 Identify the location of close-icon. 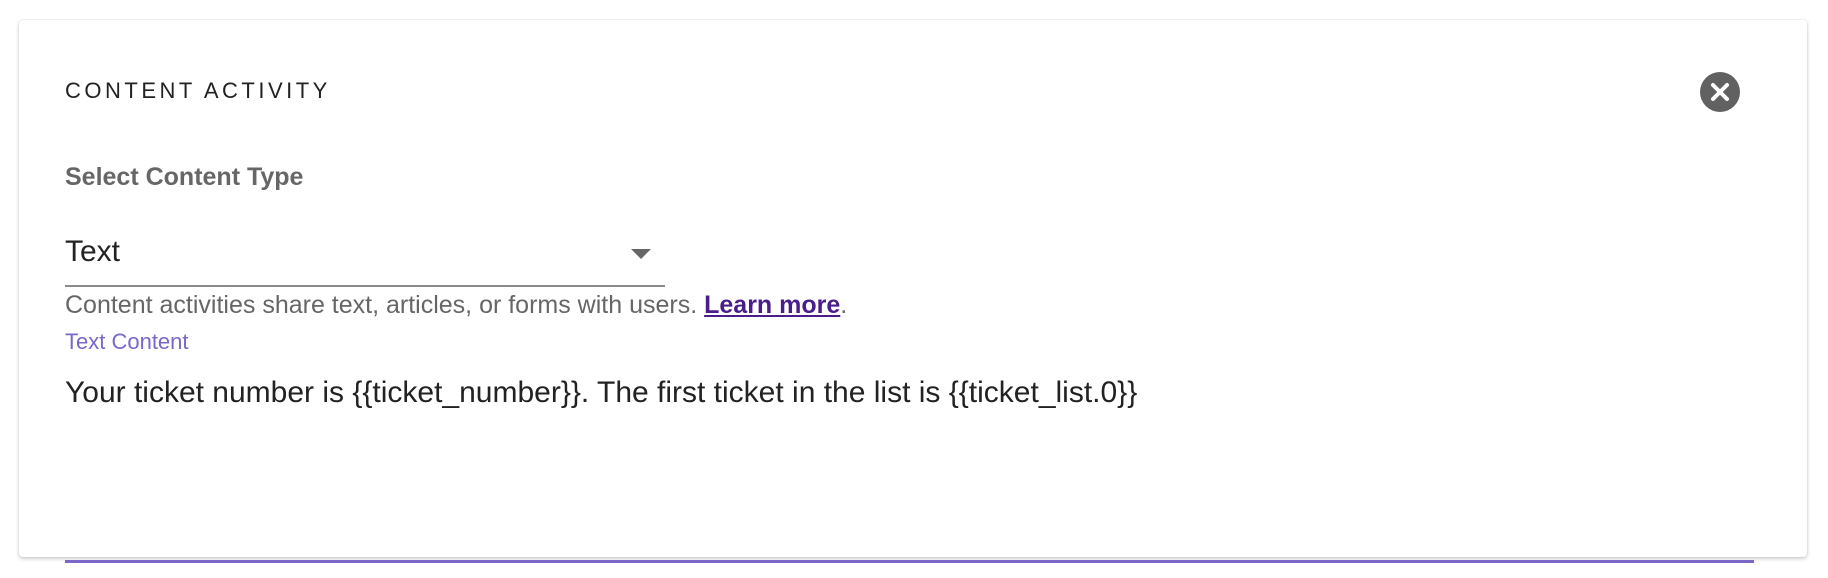
(1720, 92).